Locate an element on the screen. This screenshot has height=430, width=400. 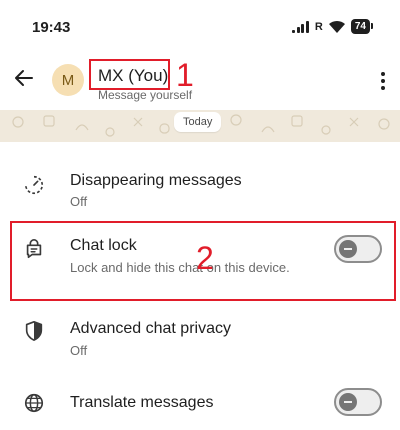
status-icons: R 74 is located at coordinates (333, 26).